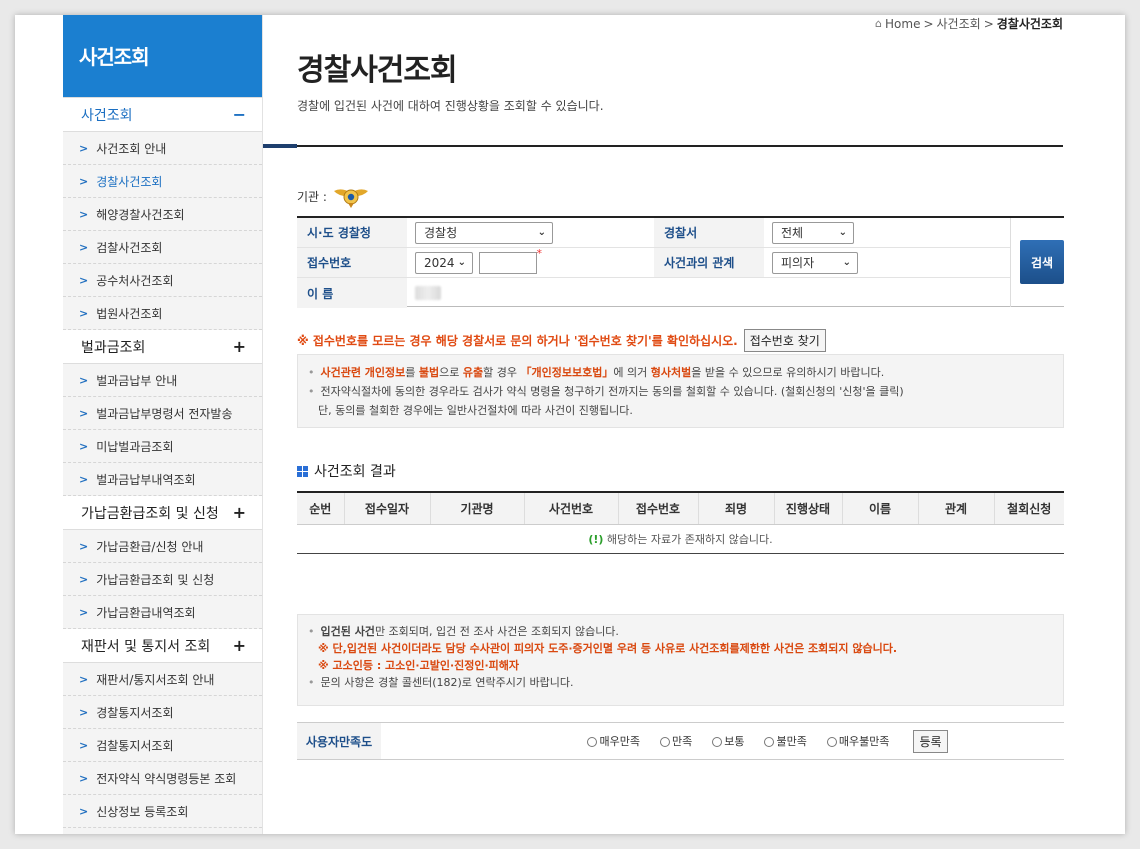 This screenshot has width=1140, height=849. Describe the element at coordinates (428, 293) in the screenshot. I see `masked-name` at that location.